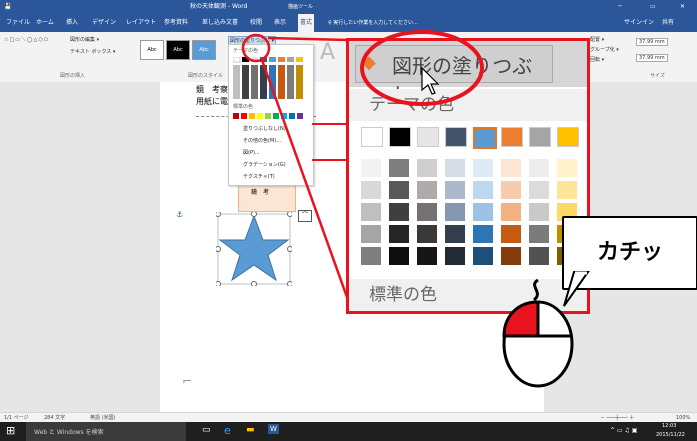 Image resolution: width=697 pixels, height=441 pixels. What do you see at coordinates (227, 430) in the screenshot?
I see `edge-browser-icon: e` at bounding box center [227, 430].